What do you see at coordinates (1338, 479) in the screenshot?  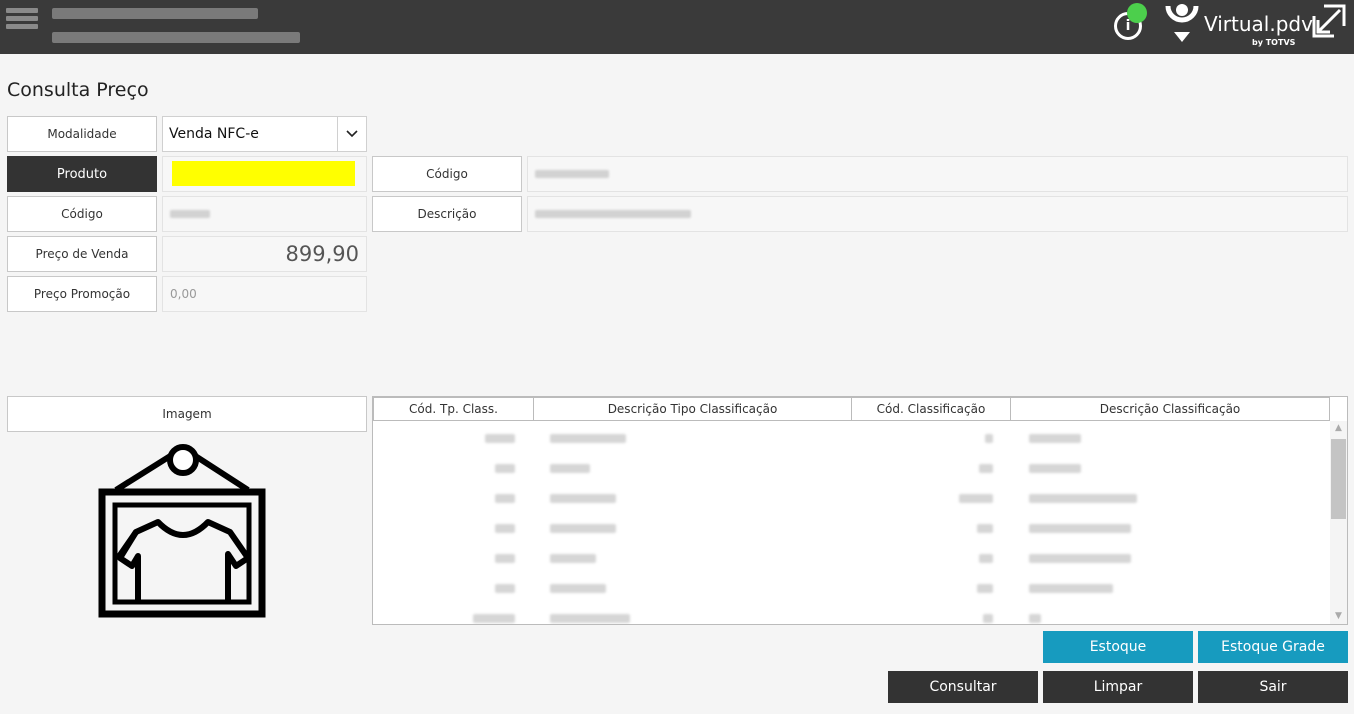 I see `scroll-thumb` at bounding box center [1338, 479].